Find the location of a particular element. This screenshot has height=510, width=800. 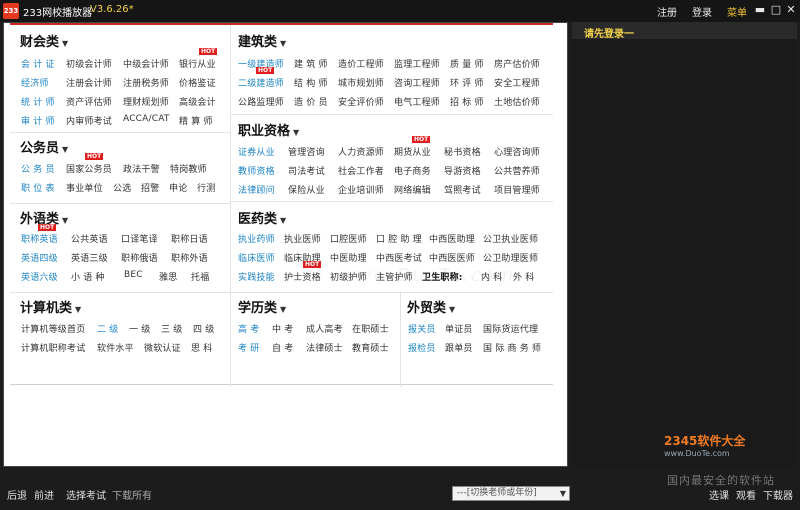

exam-link: 三 级 is located at coordinates (171, 328).